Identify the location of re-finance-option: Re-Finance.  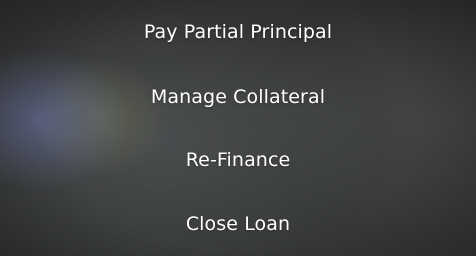
(238, 160).